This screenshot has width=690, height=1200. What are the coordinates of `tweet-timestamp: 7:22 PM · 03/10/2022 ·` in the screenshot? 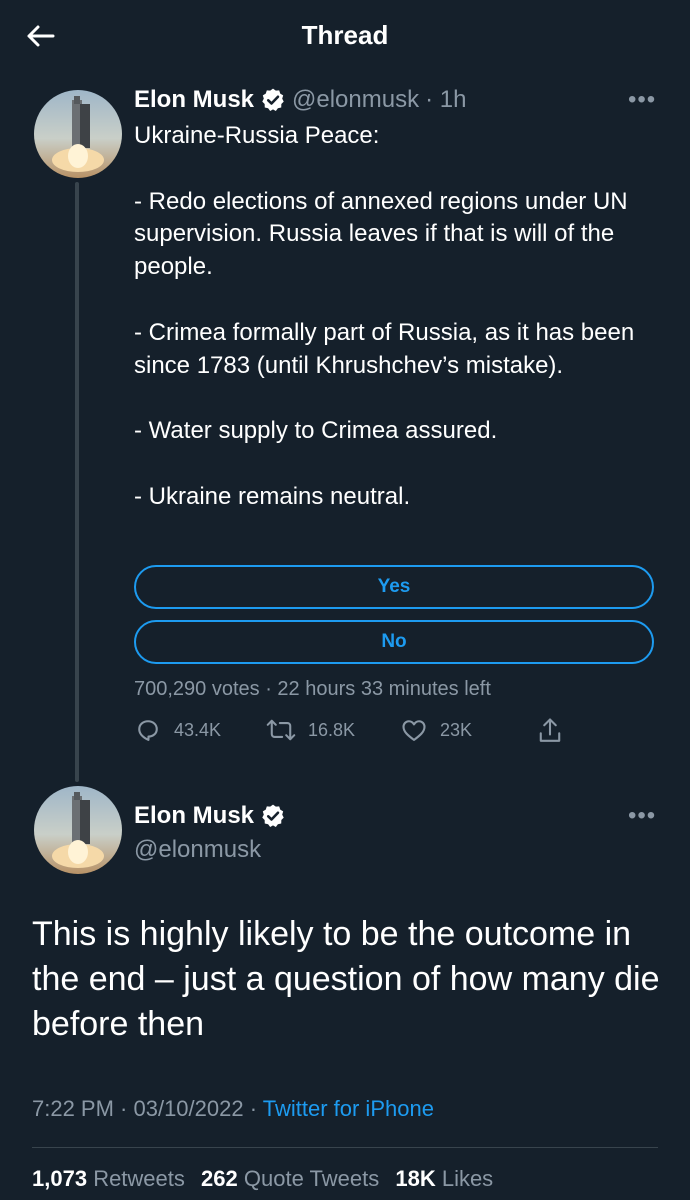 It's located at (147, 1108).